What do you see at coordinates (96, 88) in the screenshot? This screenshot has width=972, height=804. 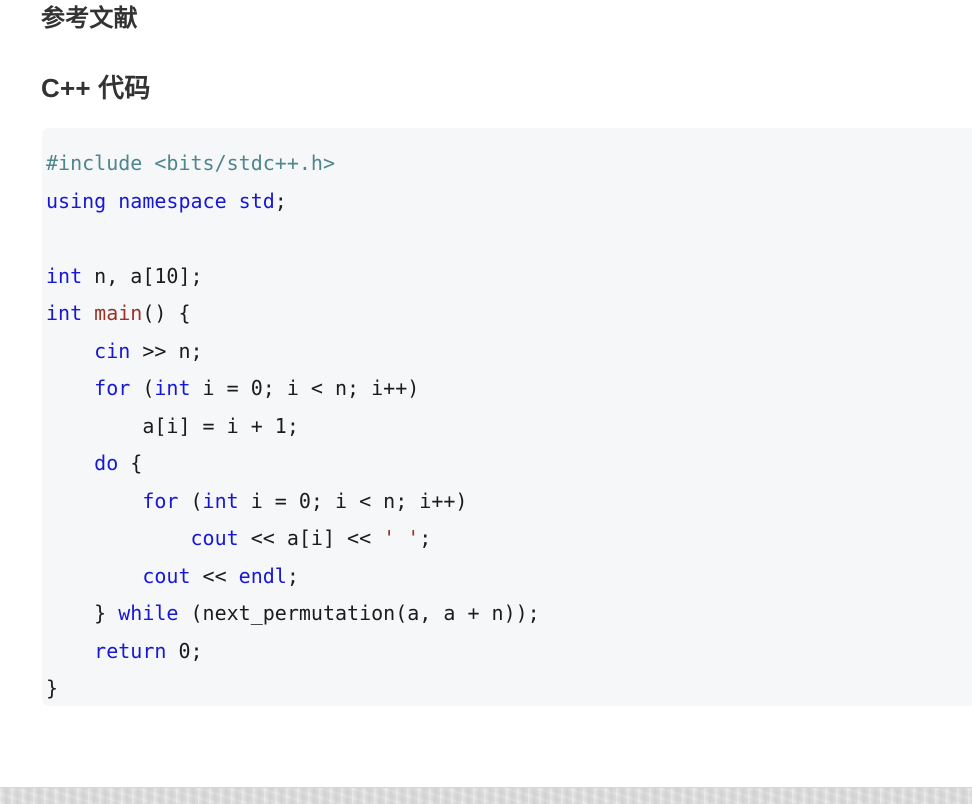 I see `heading-cpp-code: C++ 代码` at bounding box center [96, 88].